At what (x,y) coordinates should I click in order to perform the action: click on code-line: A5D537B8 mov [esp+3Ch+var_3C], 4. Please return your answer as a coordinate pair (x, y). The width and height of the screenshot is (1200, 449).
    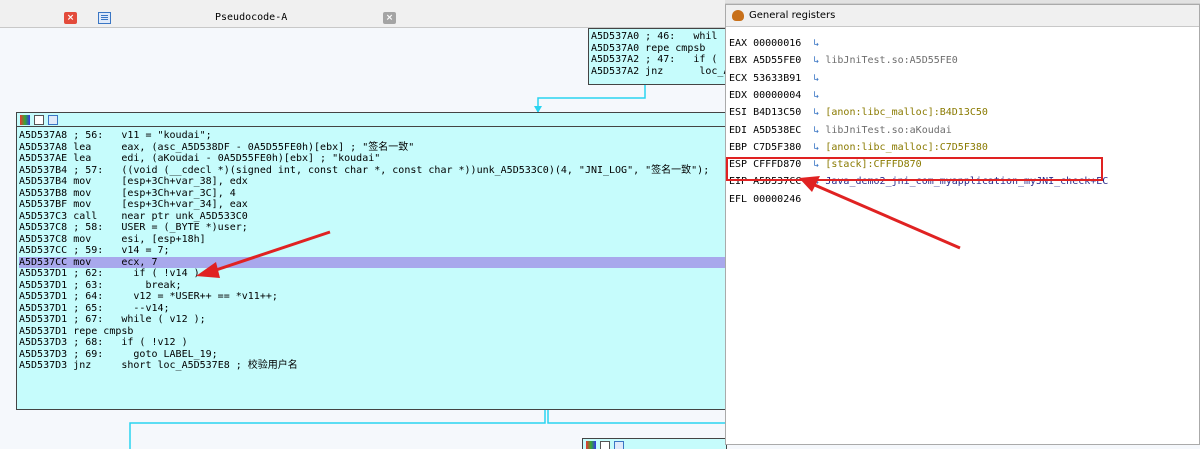
    Looking at the image, I should click on (372, 194).